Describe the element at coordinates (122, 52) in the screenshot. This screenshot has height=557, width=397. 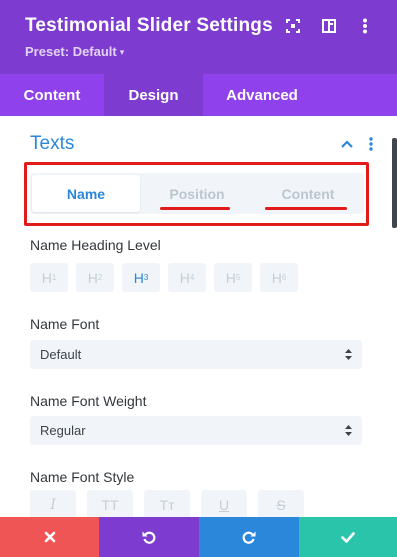
I see `caret-down-icon: ▾` at that location.